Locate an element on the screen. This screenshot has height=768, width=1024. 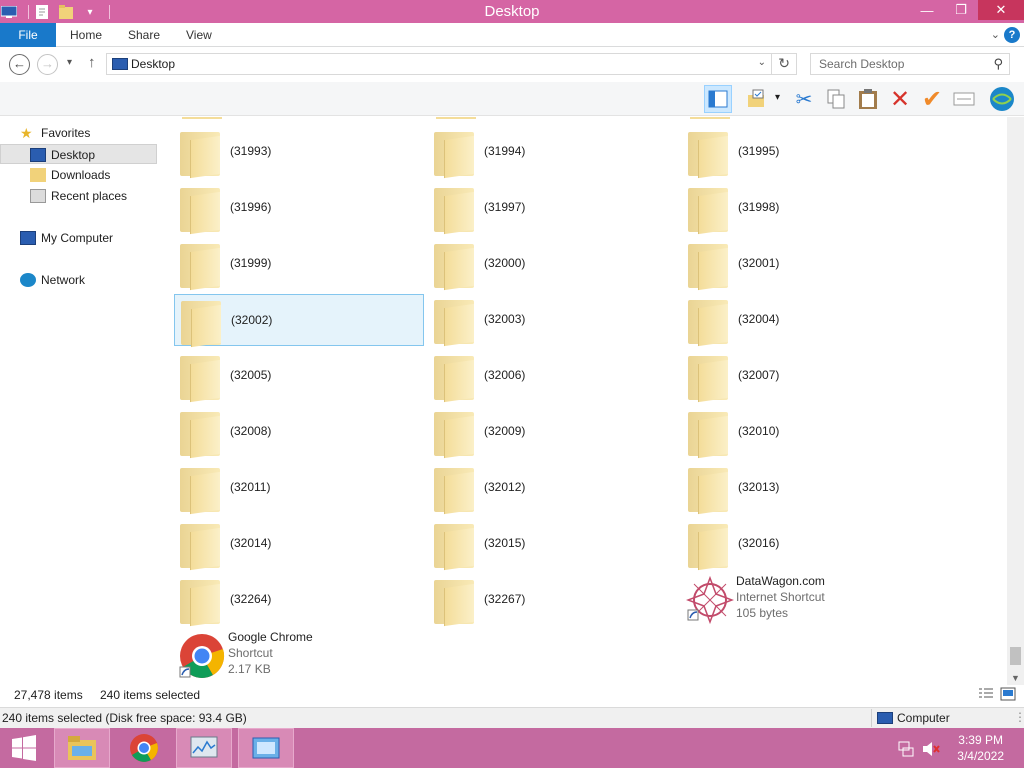
refresh-icon: ↻ is located at coordinates (784, 63).